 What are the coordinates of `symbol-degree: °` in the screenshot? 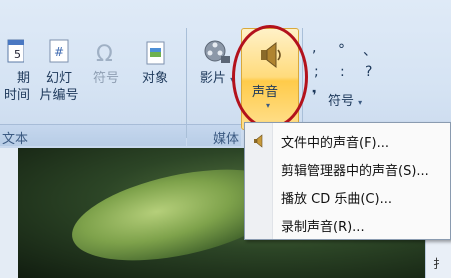 It's located at (341, 50).